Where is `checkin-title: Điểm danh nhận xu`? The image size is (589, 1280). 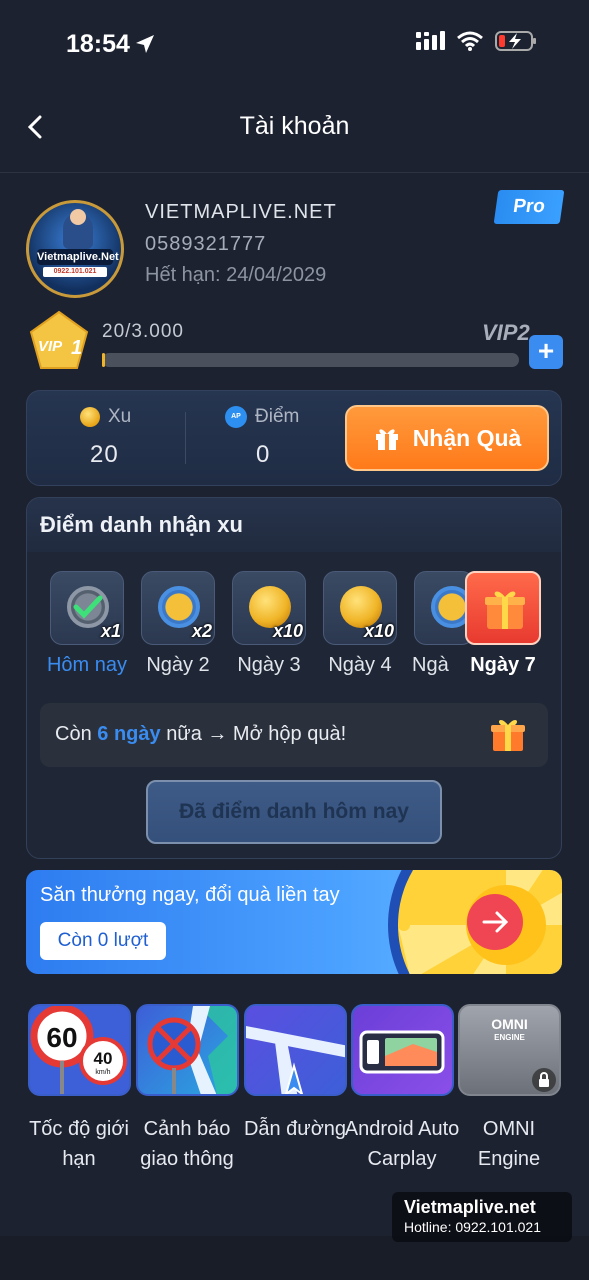 checkin-title: Điểm danh nhận xu is located at coordinates (141, 524).